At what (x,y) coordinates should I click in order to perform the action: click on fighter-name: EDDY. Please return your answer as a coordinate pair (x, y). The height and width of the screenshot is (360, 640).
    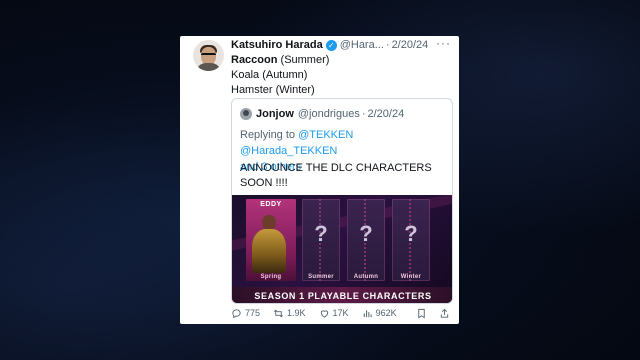
    Looking at the image, I should click on (271, 204).